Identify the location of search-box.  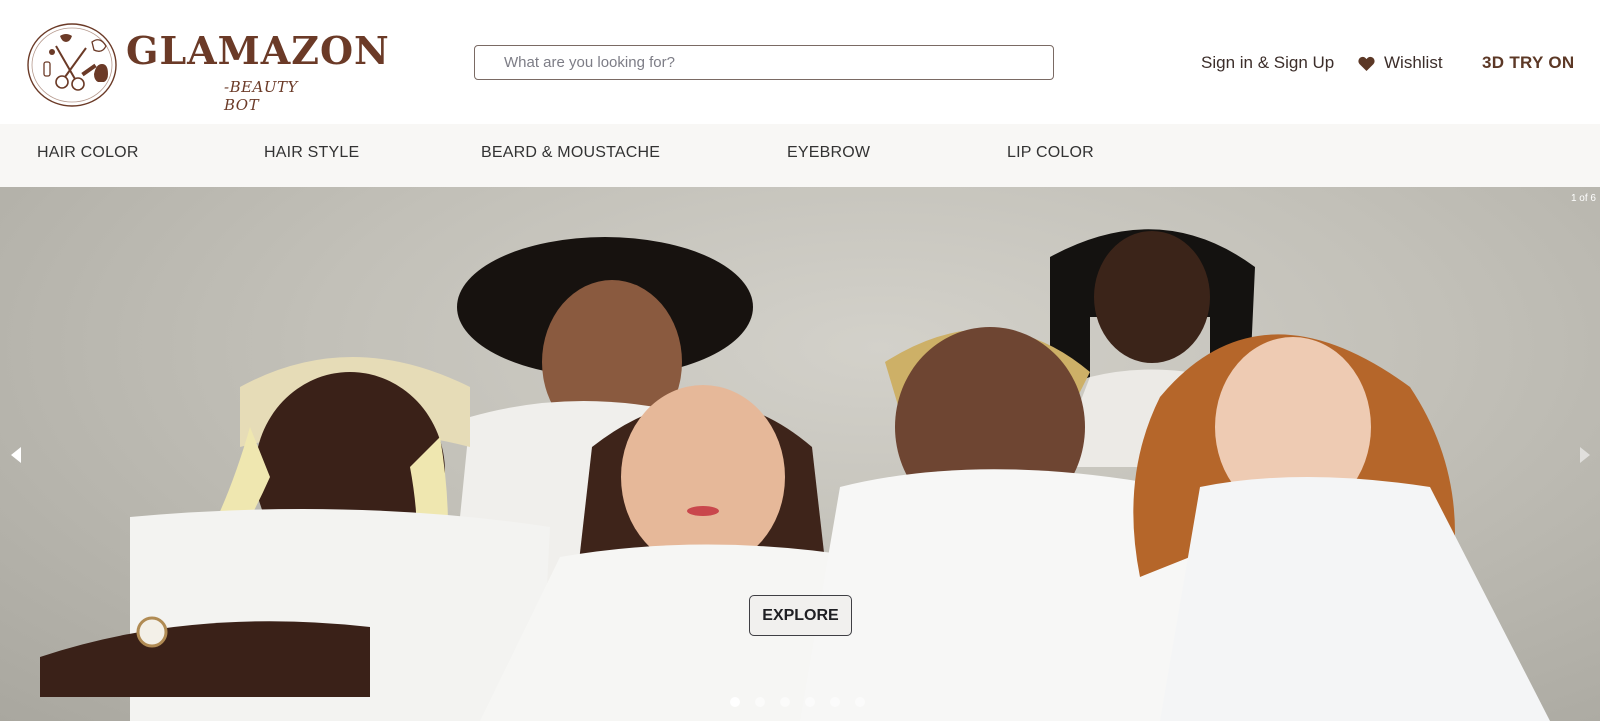
(764, 62).